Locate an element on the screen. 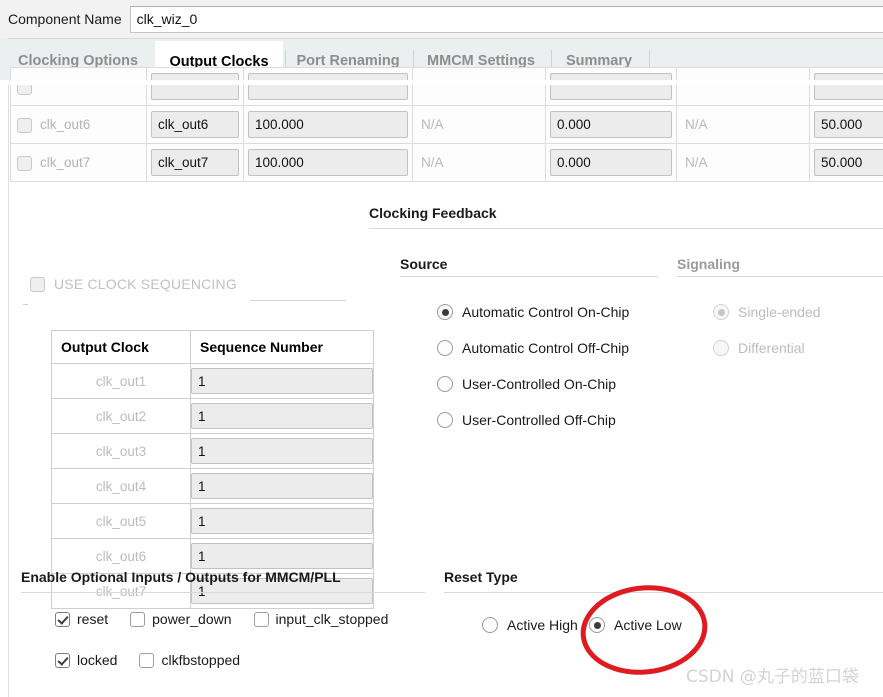  locked-checkbox is located at coordinates (62, 660).